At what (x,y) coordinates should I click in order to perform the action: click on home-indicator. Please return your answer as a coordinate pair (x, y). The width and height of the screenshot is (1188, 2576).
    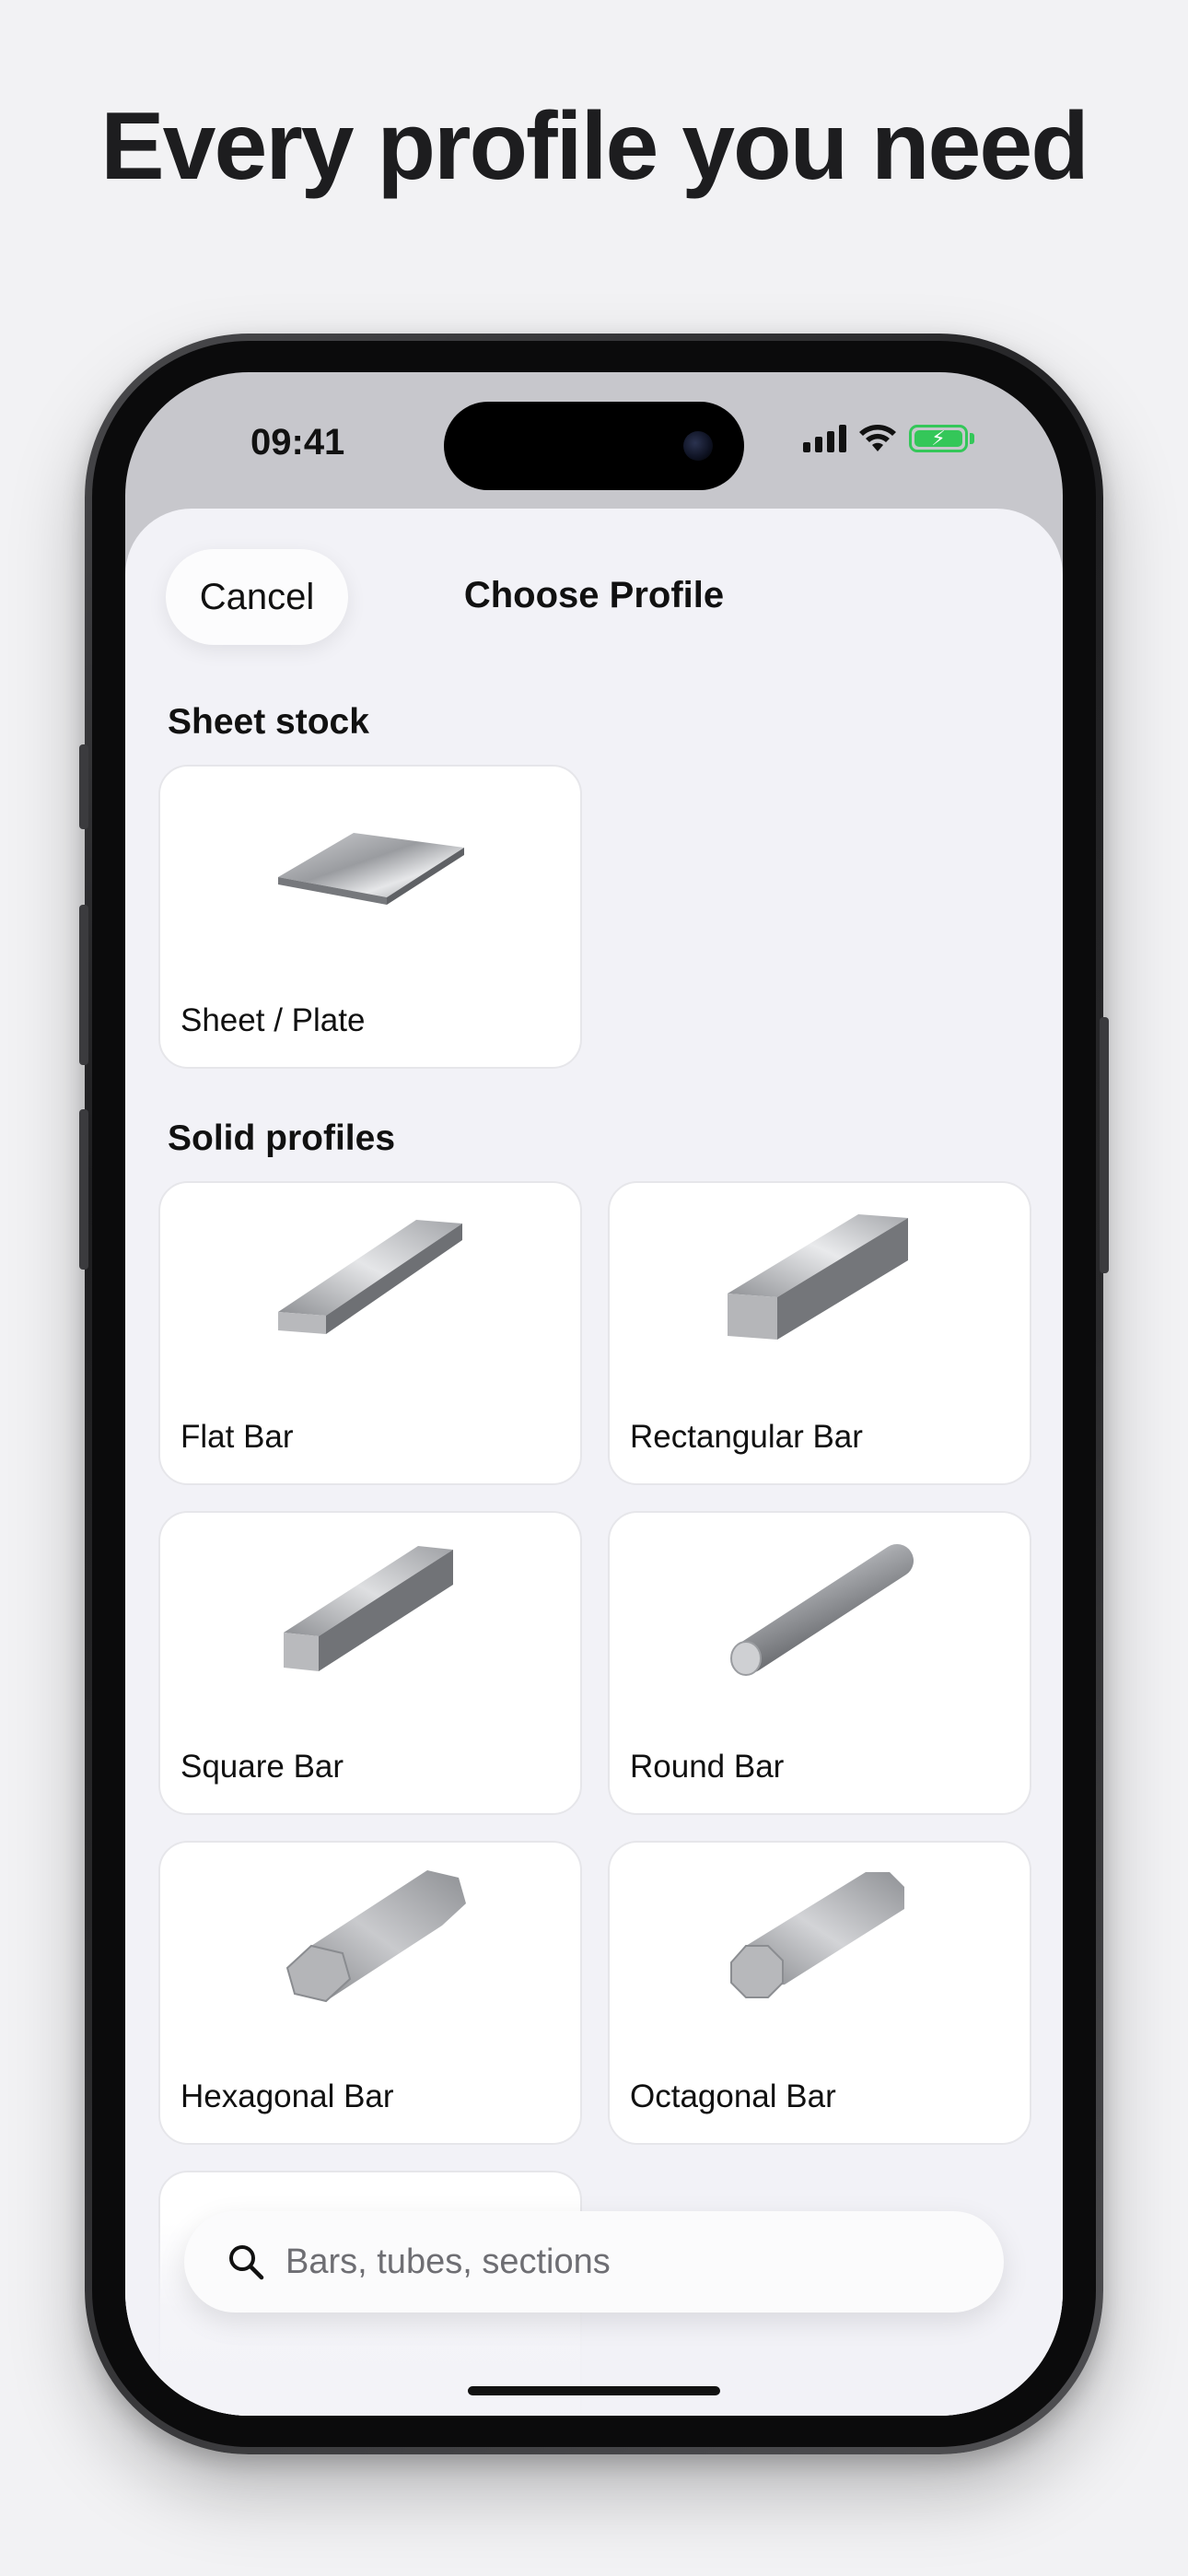
    Looking at the image, I should click on (594, 2390).